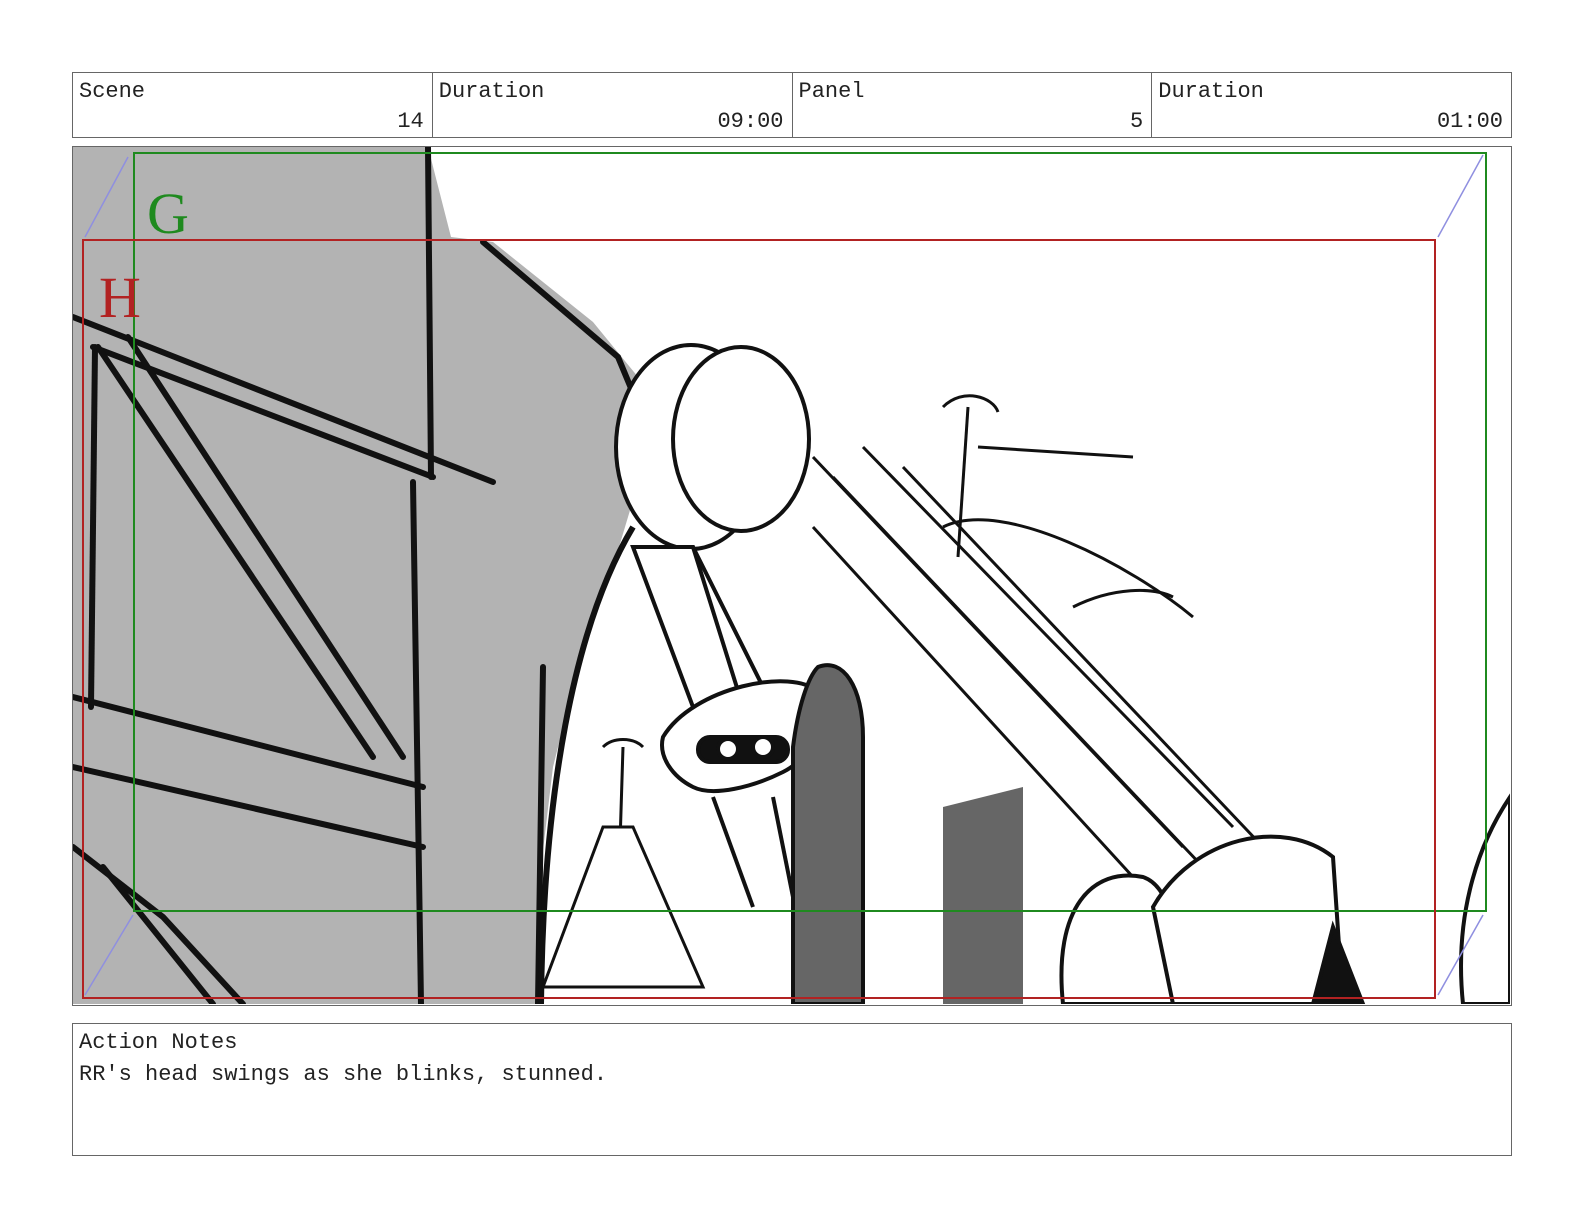 The image size is (1582, 1225). What do you see at coordinates (410, 121) in the screenshot?
I see `scene-value: 14` at bounding box center [410, 121].